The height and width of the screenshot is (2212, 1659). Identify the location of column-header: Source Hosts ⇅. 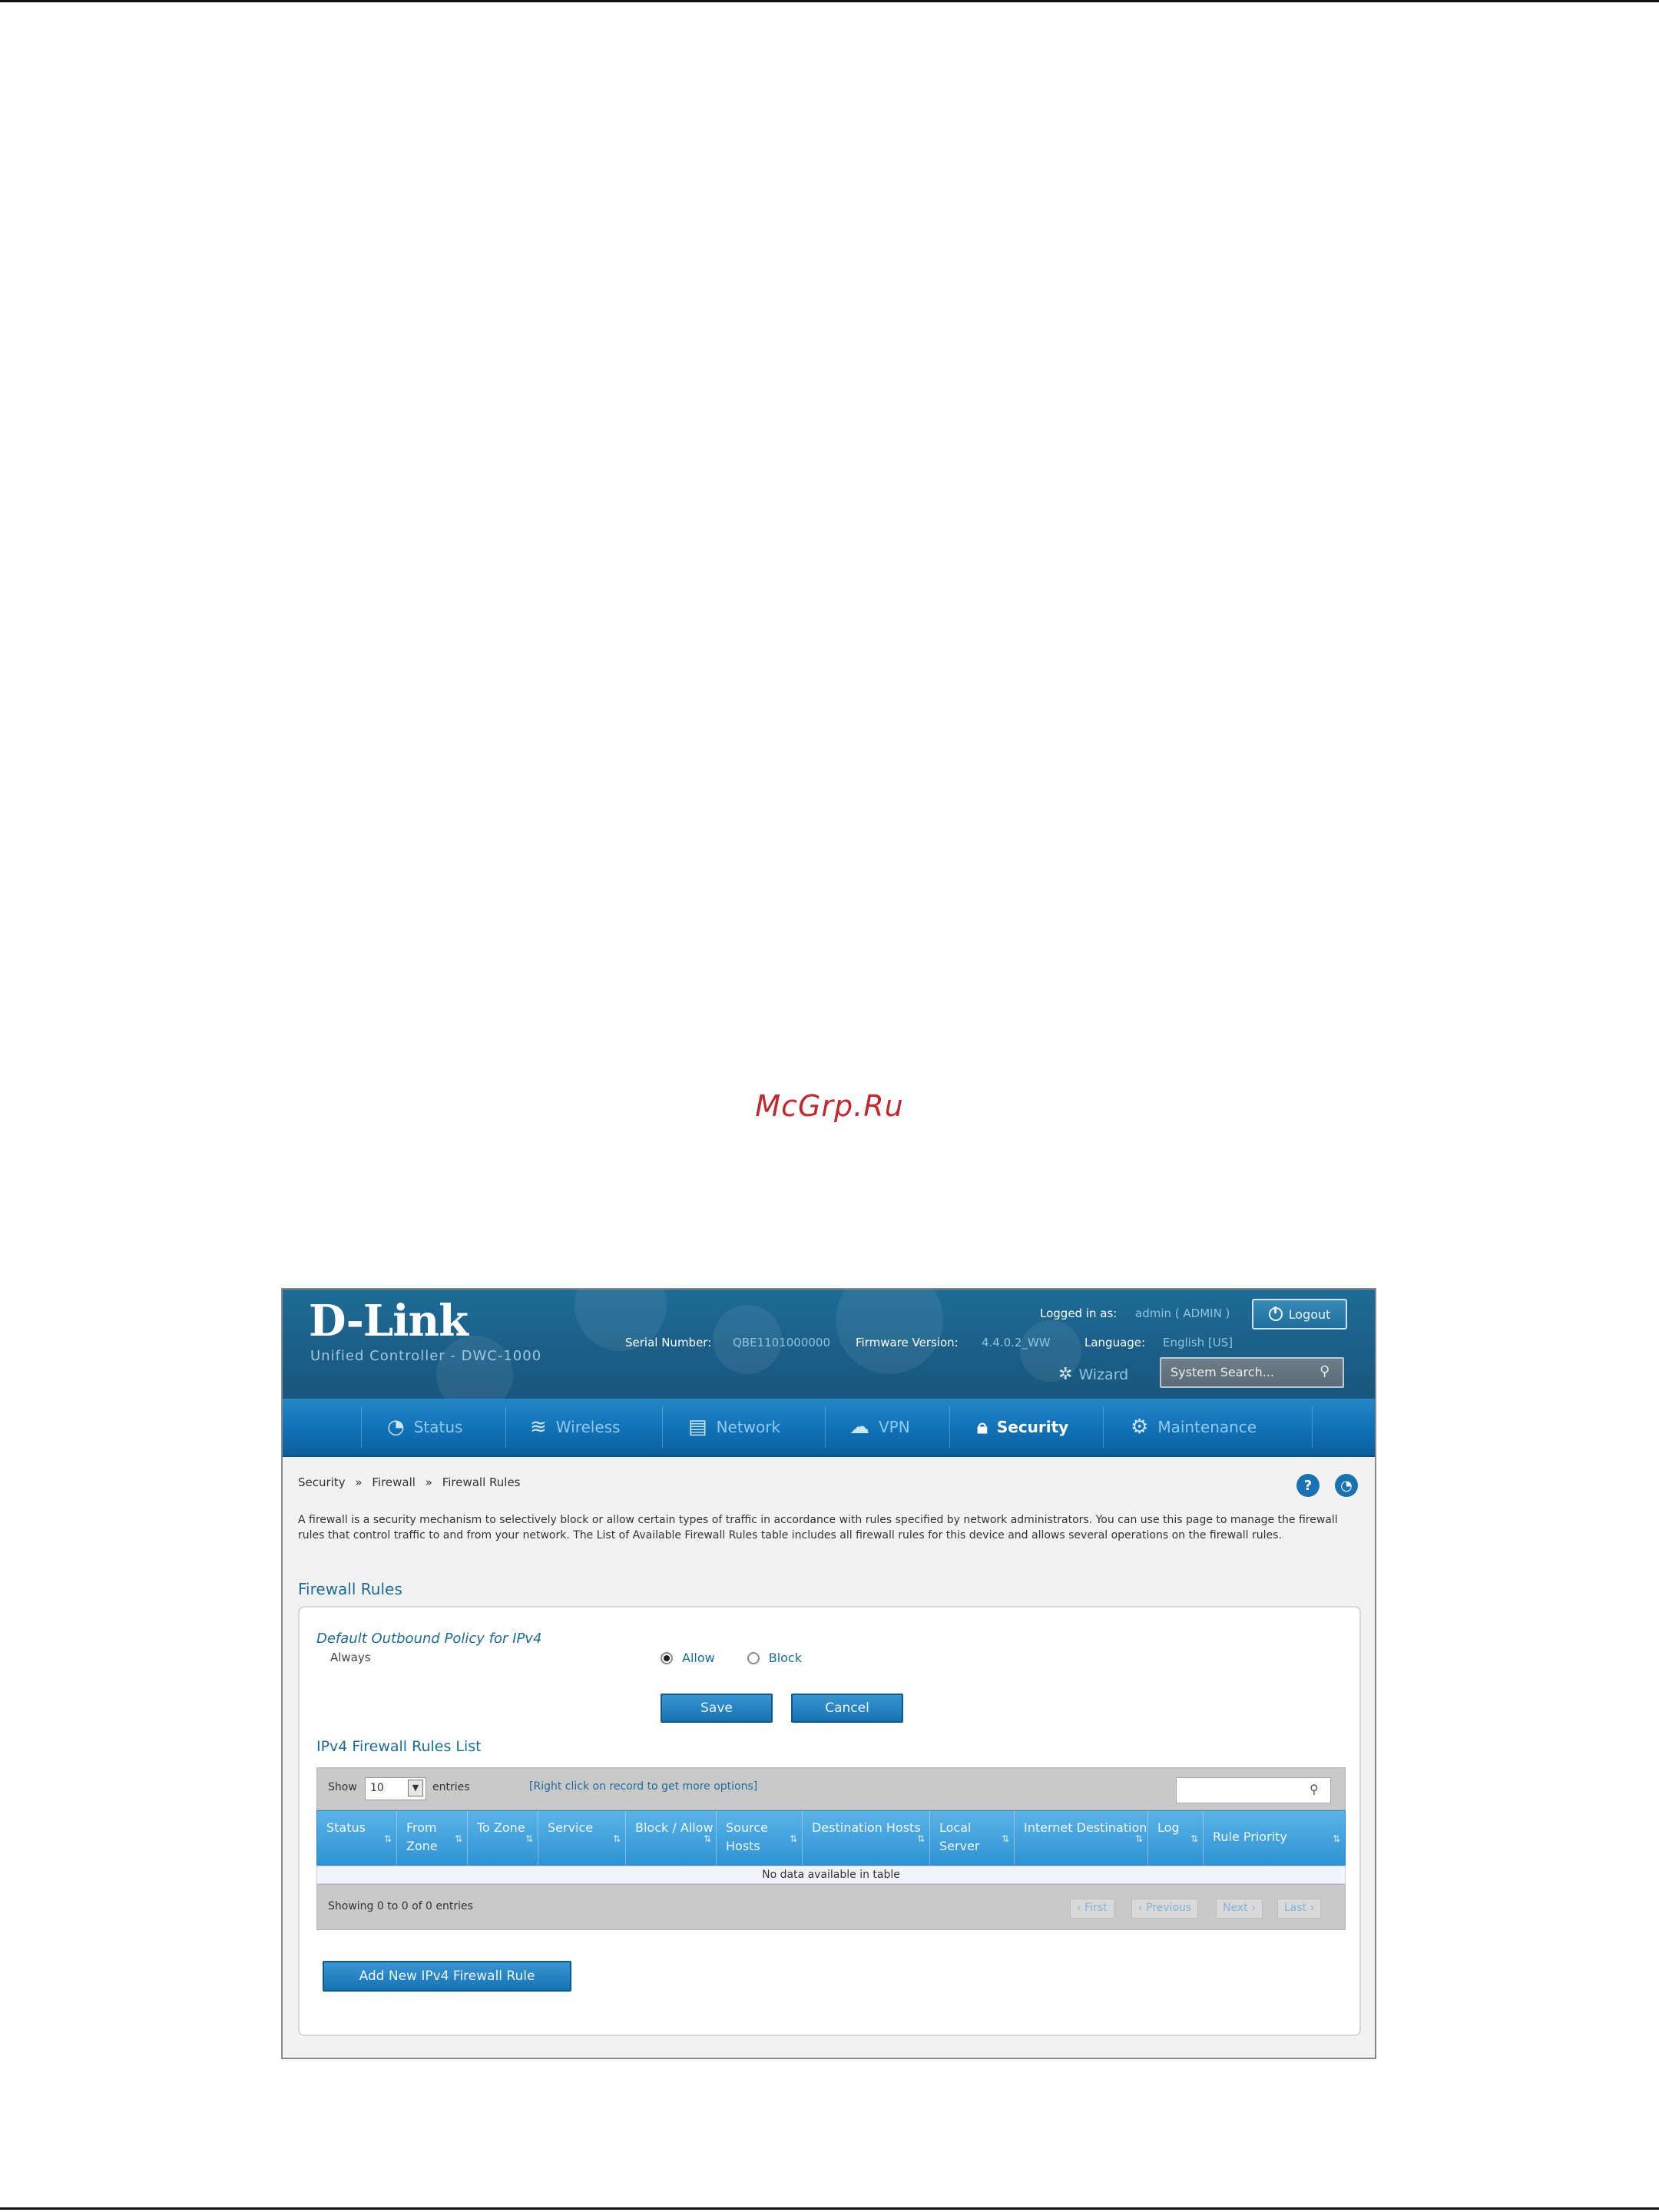
(760, 1838).